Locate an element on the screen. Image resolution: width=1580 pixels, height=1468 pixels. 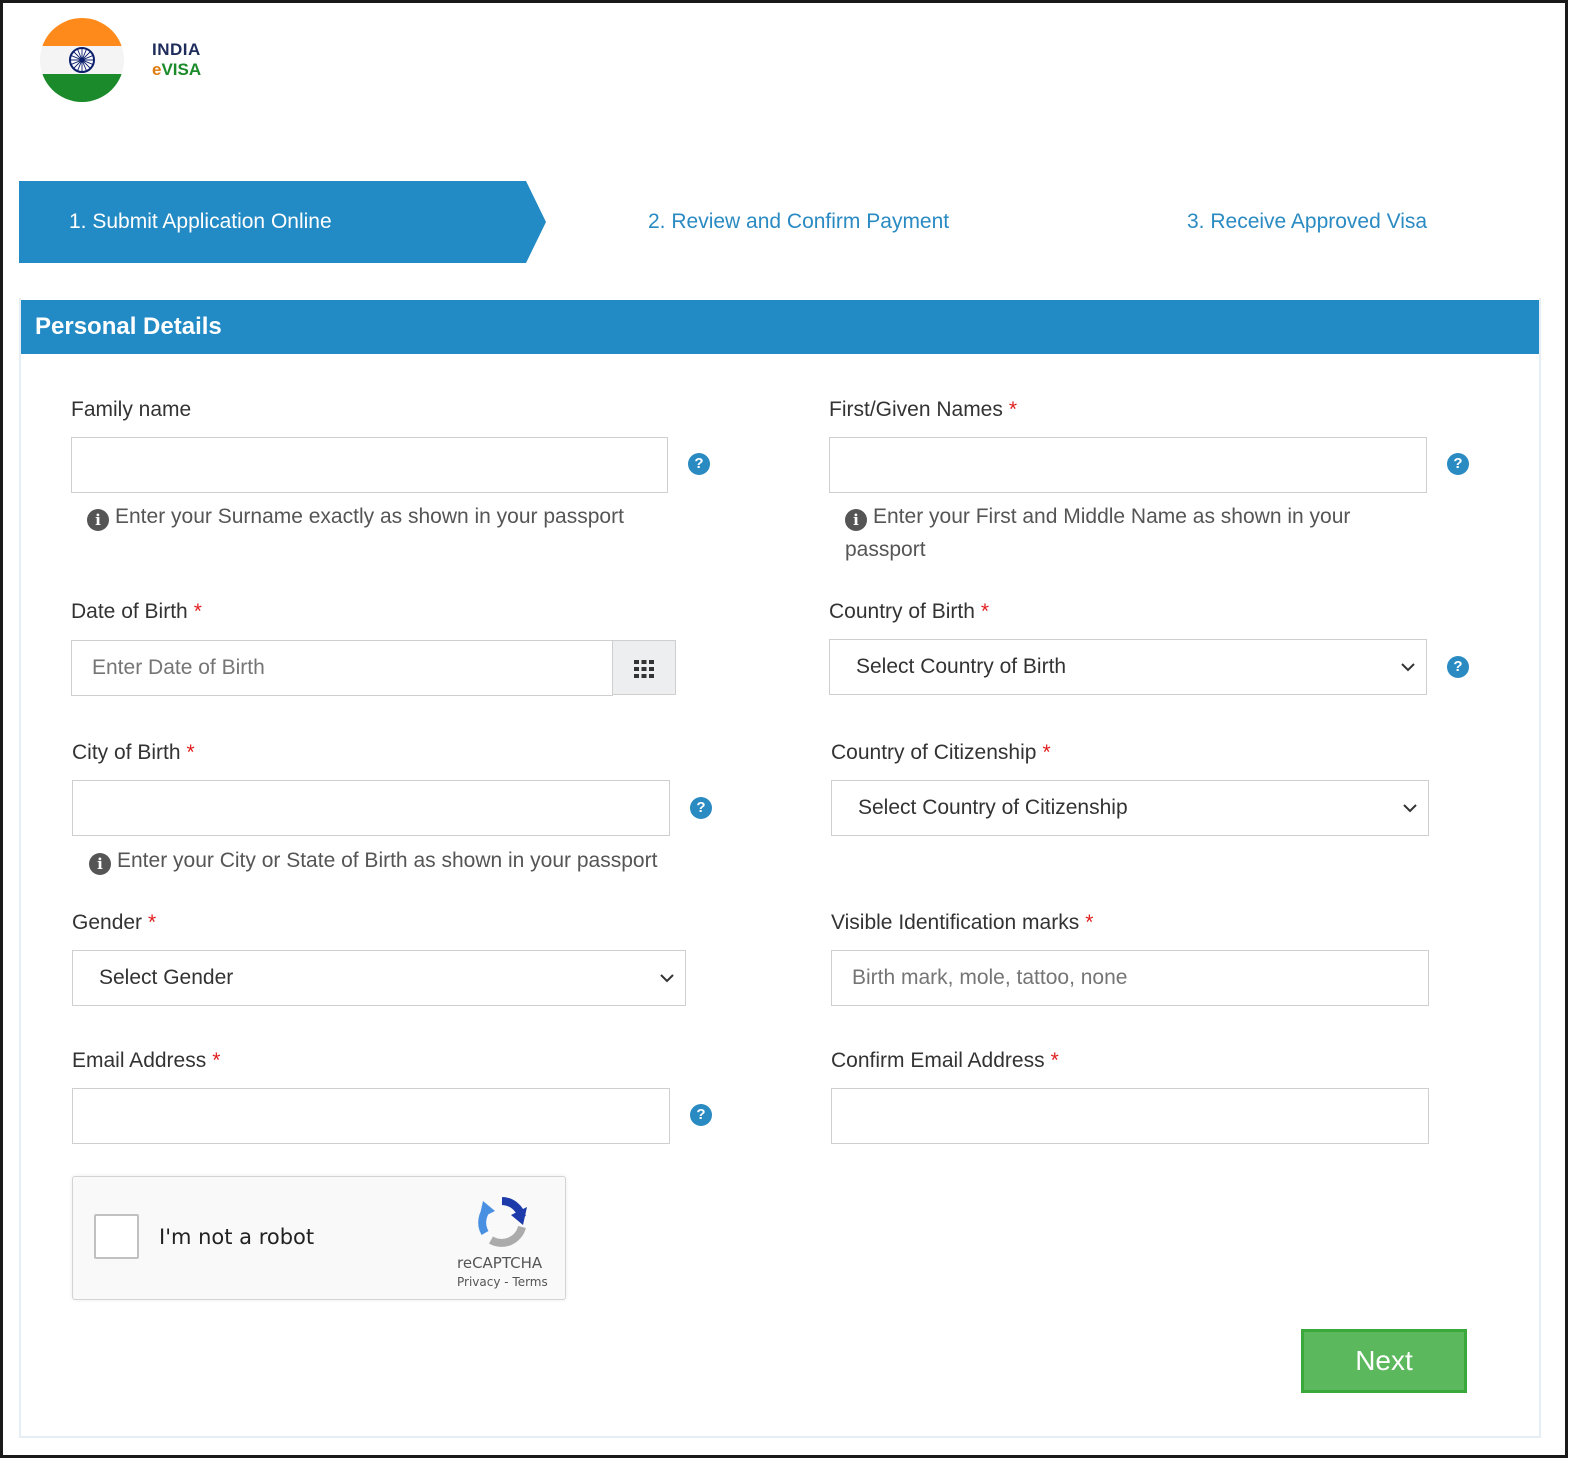
calendar-button is located at coordinates (644, 667).